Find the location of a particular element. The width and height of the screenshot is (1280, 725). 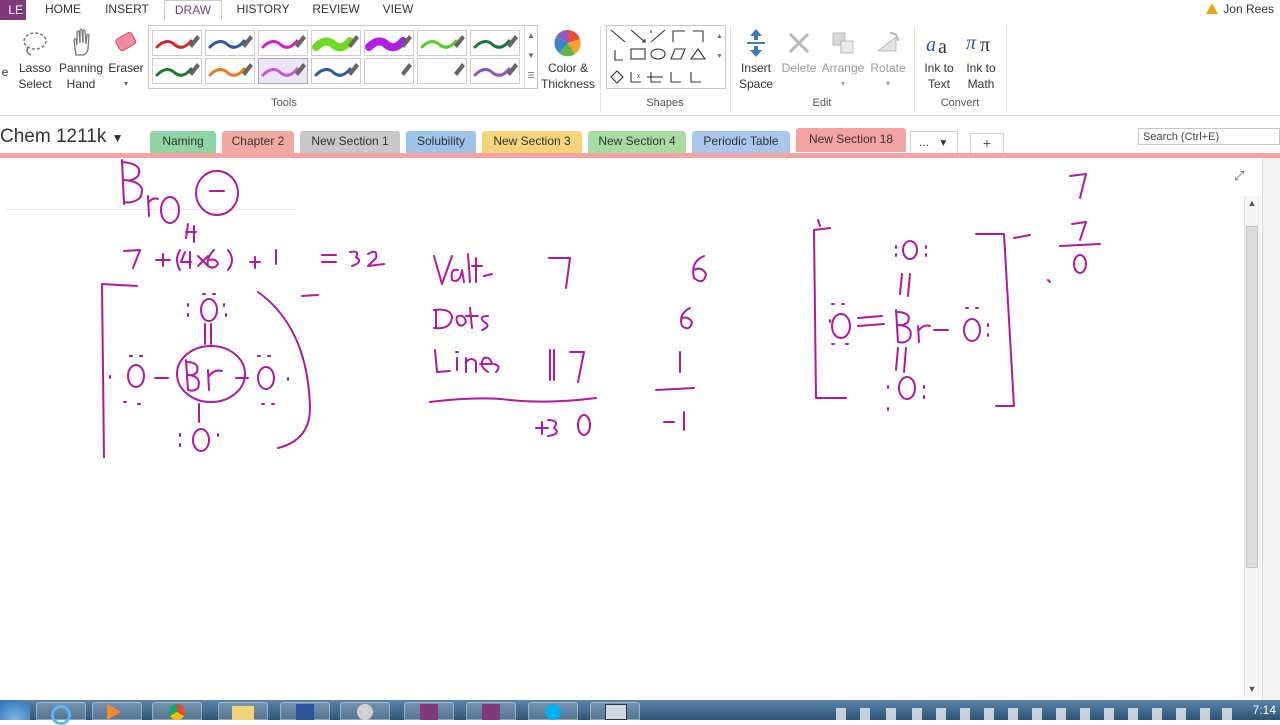

eraser-button: Eraser ▾ is located at coordinates (126, 59).